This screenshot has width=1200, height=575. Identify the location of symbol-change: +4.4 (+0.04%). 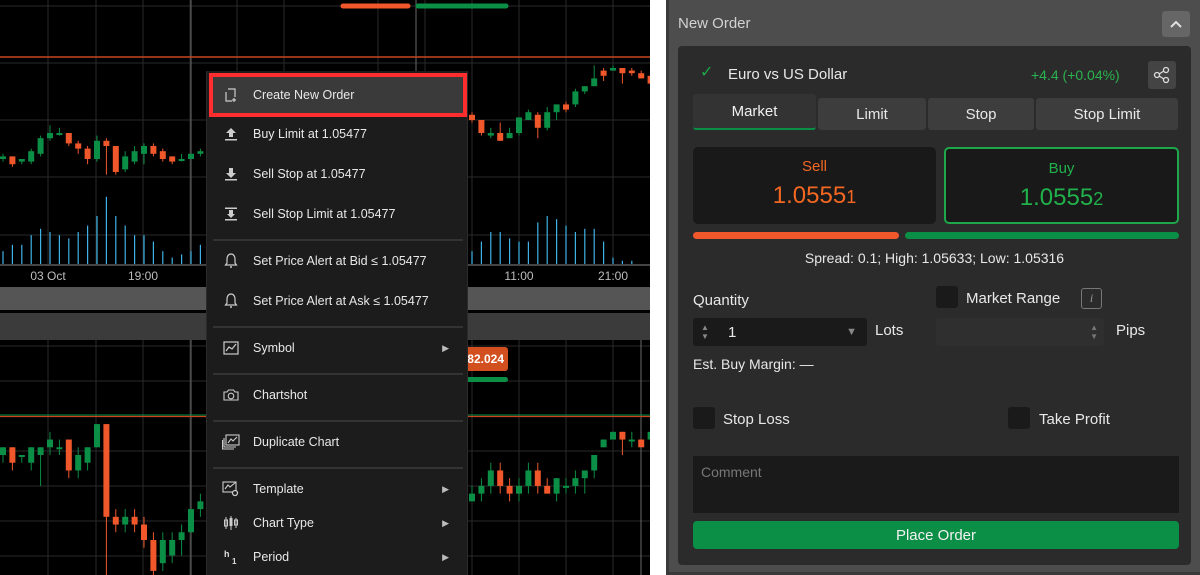
(1075, 75).